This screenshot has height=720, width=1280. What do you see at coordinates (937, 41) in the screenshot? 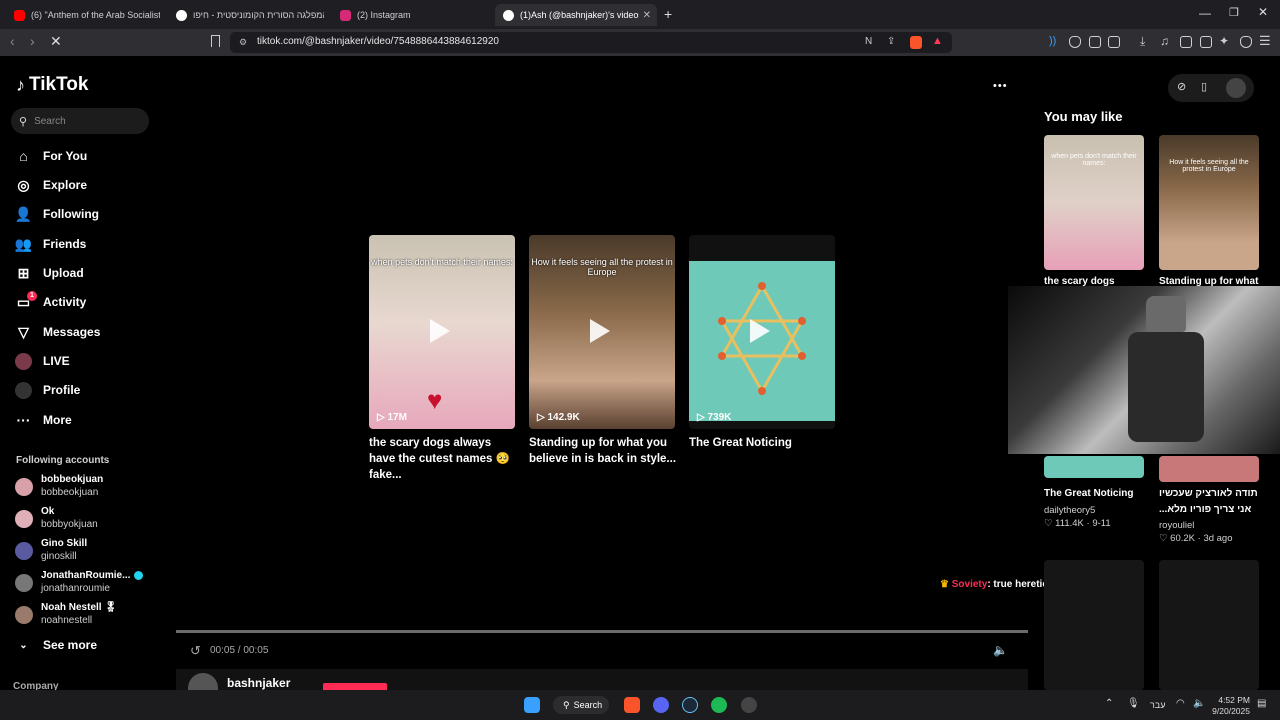
I see `brave-rewards-icon: ▲` at bounding box center [937, 41].